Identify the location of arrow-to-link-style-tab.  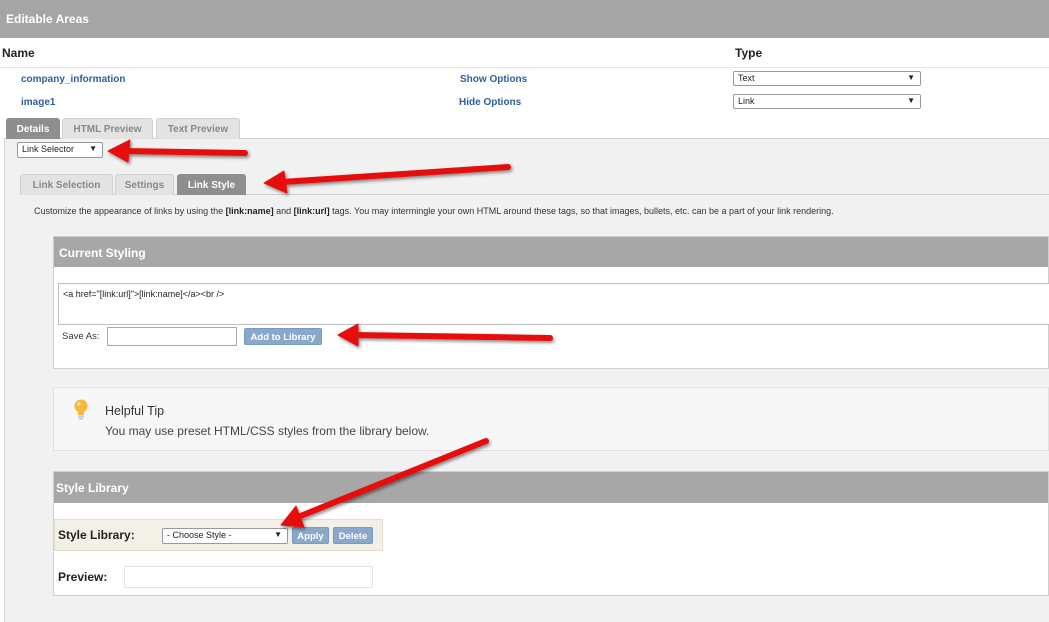
(387, 179).